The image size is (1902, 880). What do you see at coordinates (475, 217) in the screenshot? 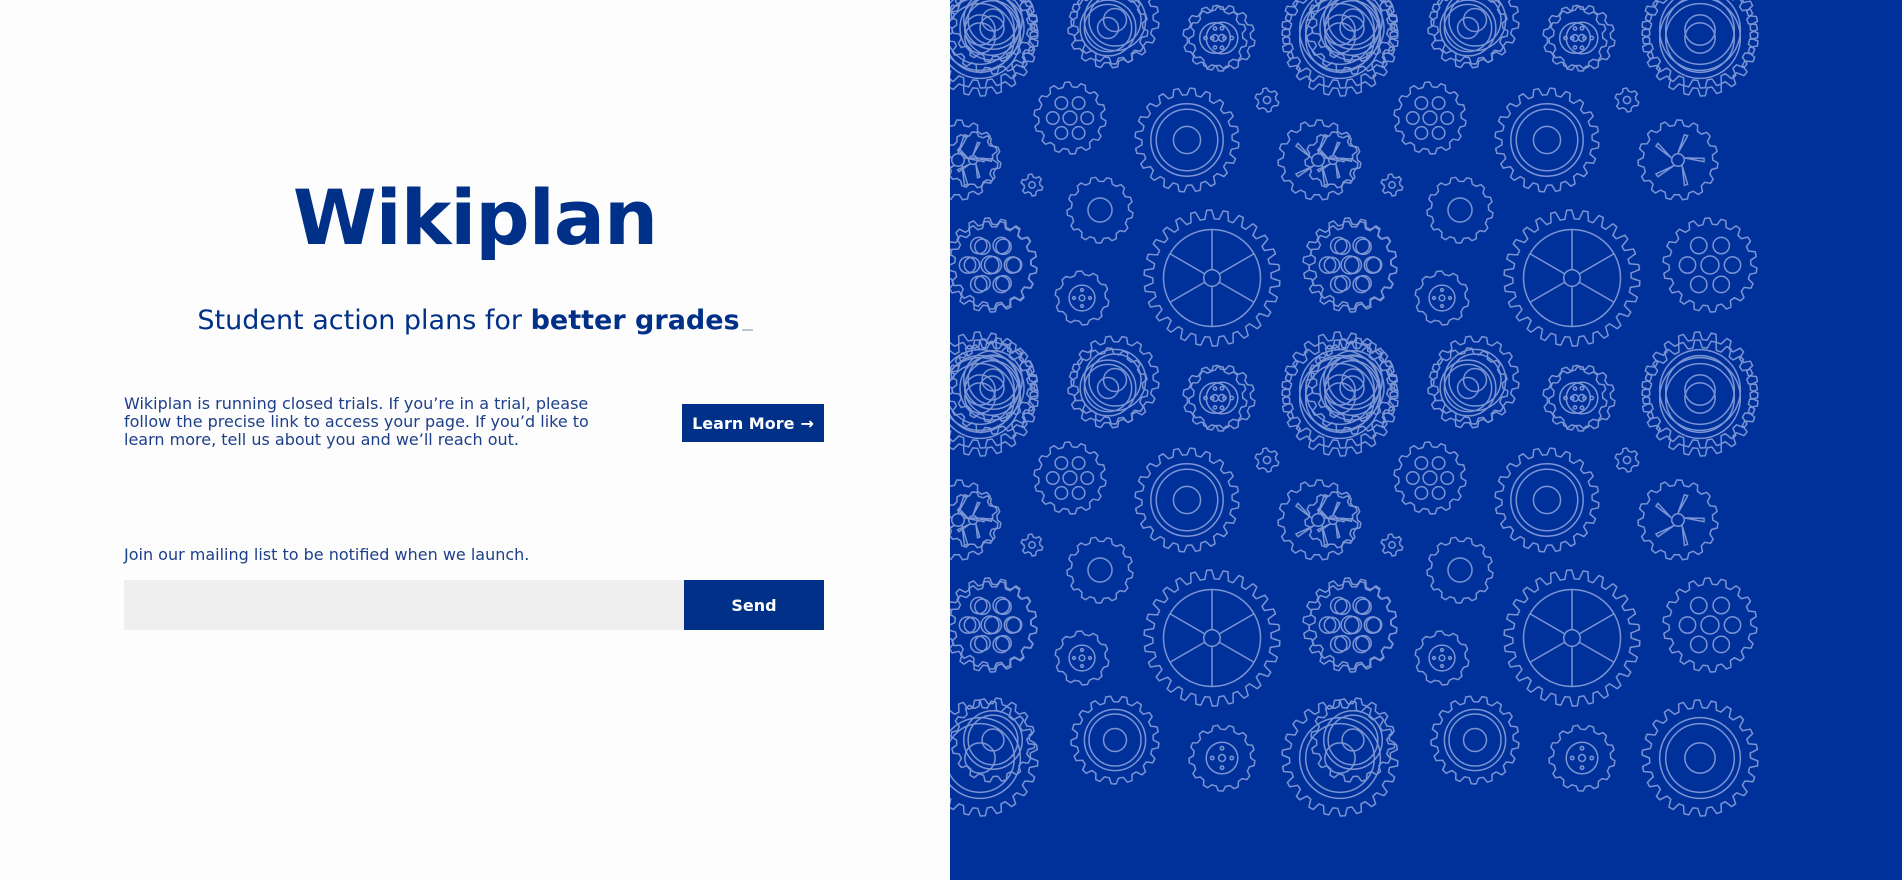
I see `brand-title: Wikiplan` at bounding box center [475, 217].